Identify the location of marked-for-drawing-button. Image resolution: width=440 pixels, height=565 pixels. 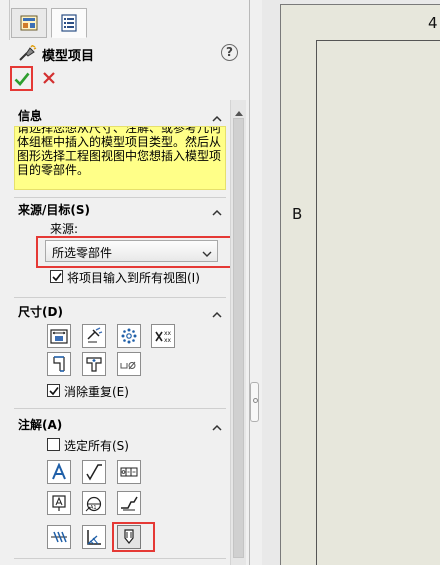
(59, 336).